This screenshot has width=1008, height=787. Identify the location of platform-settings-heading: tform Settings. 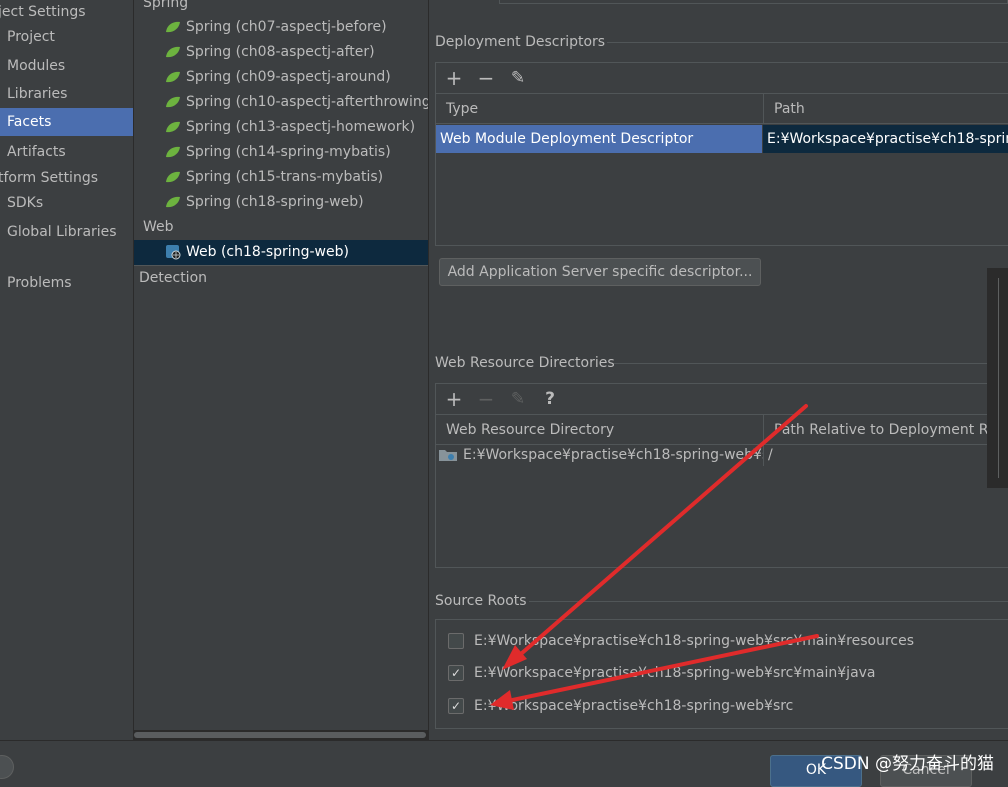
(49, 178).